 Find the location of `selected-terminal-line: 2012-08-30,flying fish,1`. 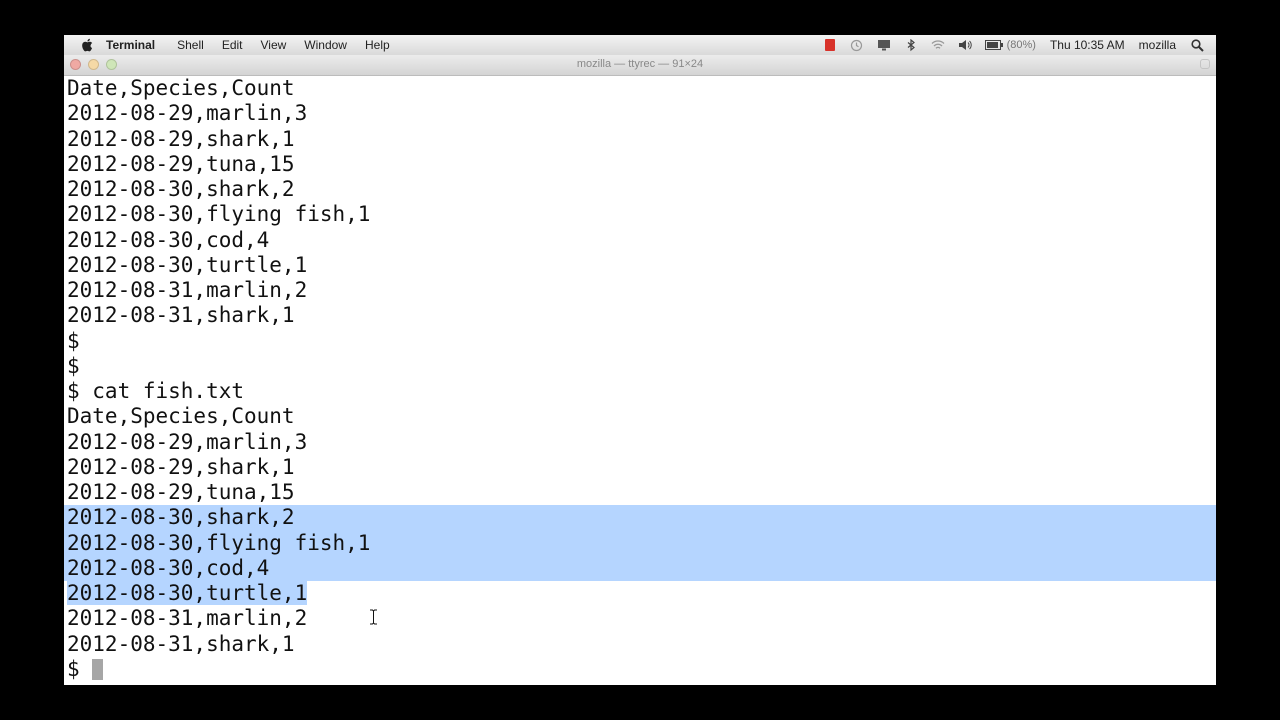

selected-terminal-line: 2012-08-30,flying fish,1 is located at coordinates (640, 543).